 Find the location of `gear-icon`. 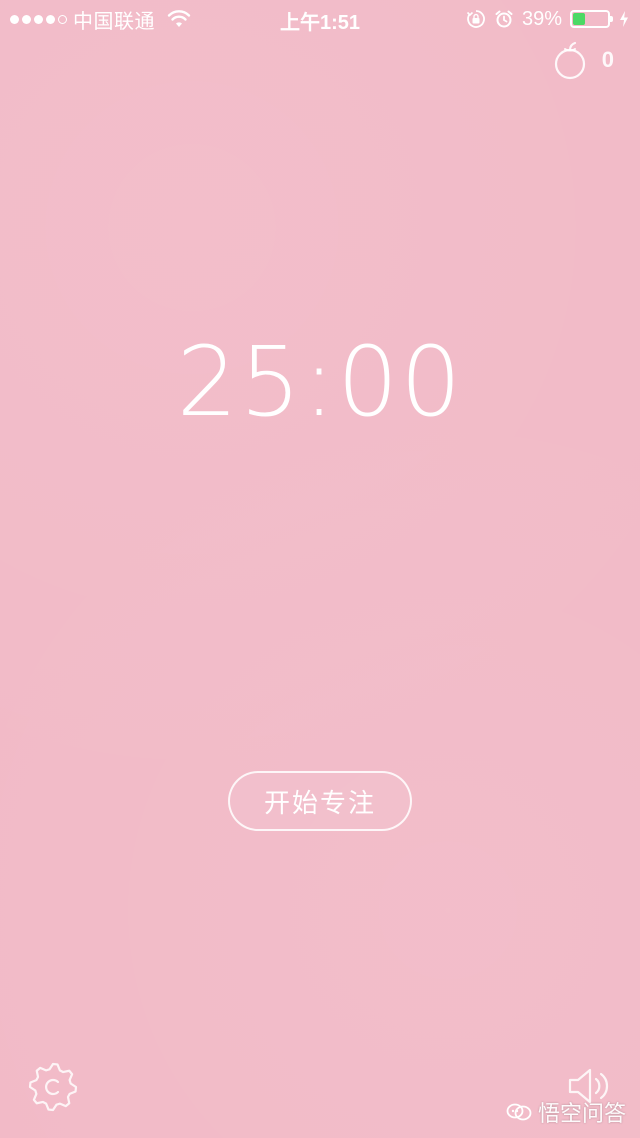

gear-icon is located at coordinates (53, 1087).